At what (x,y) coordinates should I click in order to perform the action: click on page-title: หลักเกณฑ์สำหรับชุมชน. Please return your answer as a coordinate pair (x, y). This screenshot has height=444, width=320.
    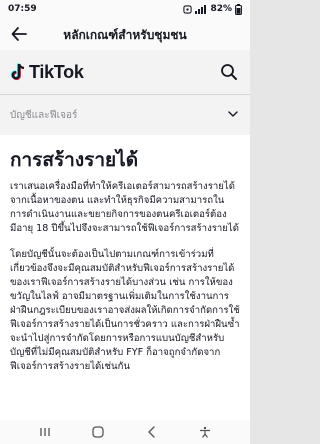
    Looking at the image, I should click on (125, 35).